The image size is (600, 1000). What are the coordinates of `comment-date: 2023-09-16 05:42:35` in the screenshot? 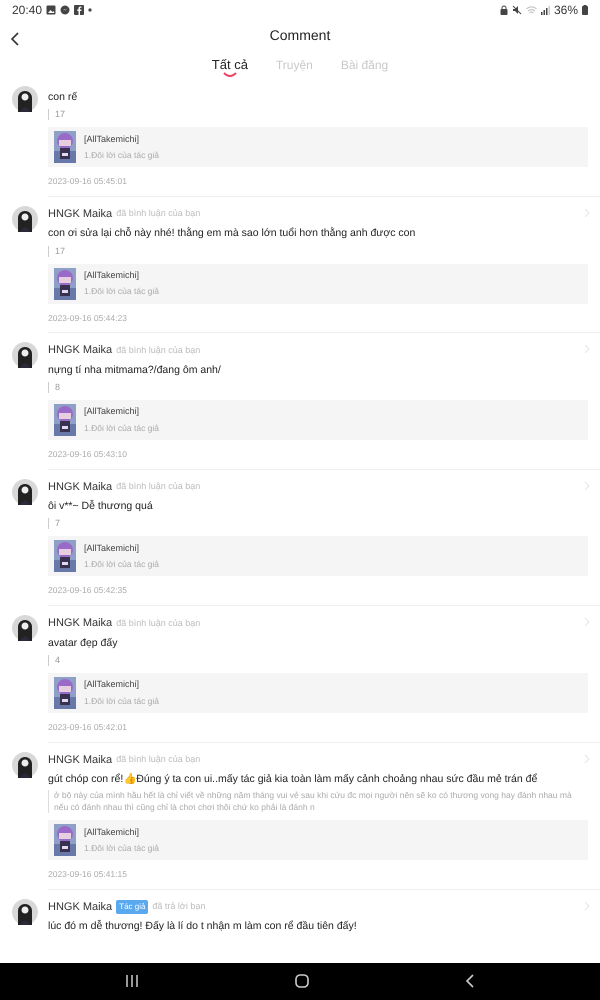 It's located at (88, 591).